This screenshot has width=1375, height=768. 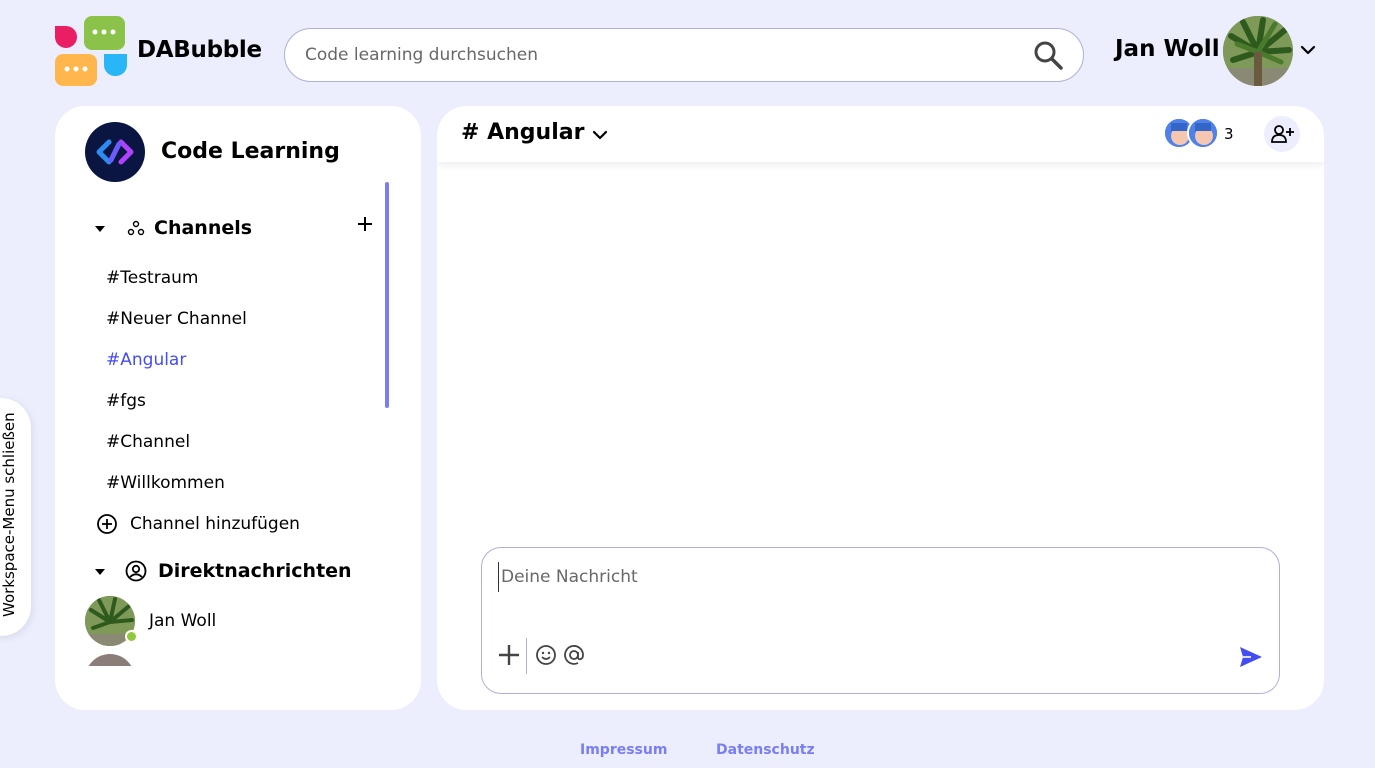 I want to click on workspace-menu-toggle-label: Workspace-Menu schließen, so click(x=10, y=507).